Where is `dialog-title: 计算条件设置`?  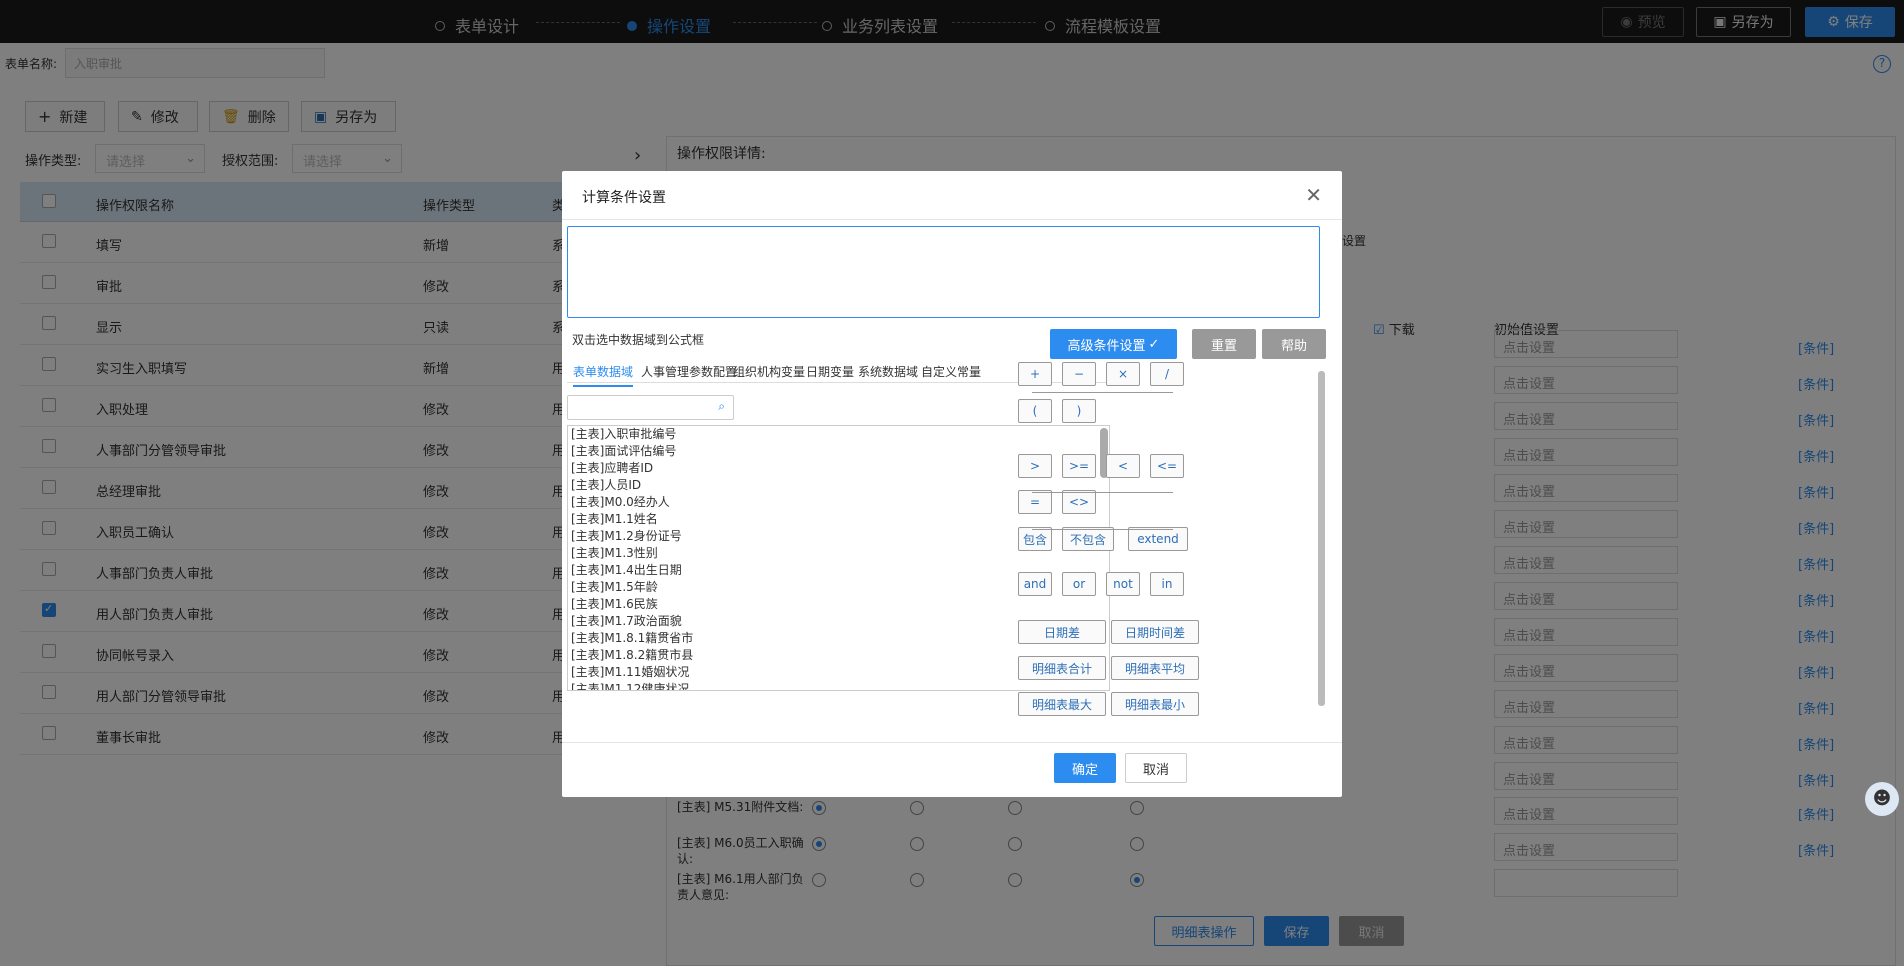 dialog-title: 计算条件设置 is located at coordinates (624, 198).